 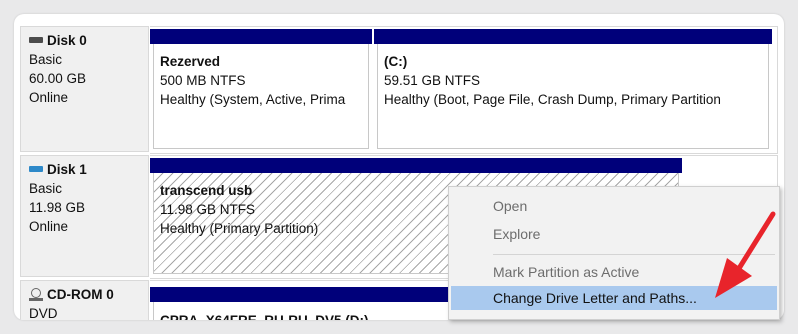 I want to click on partition-info: 59.51 GB NTFS, so click(x=432, y=80).